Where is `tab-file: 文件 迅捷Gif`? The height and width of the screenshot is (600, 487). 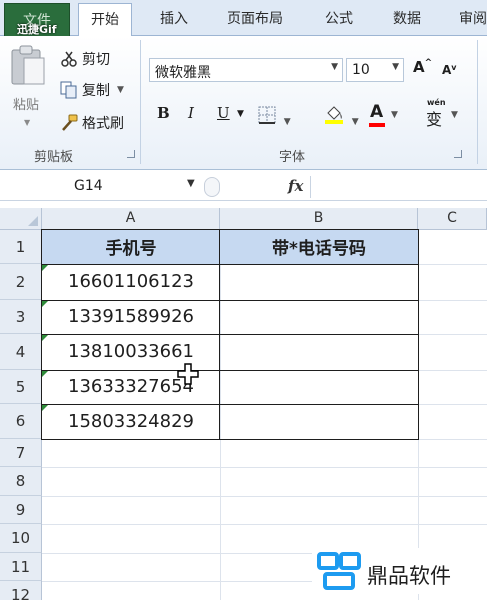 tab-file: 文件 迅捷Gif is located at coordinates (37, 19).